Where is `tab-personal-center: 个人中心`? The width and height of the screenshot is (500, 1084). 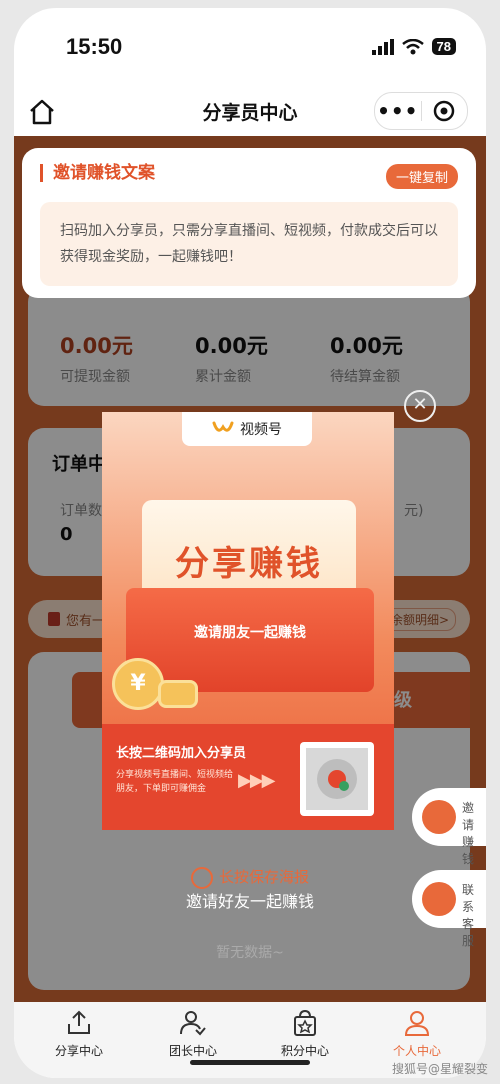 tab-personal-center: 个人中心 is located at coordinates (417, 1033).